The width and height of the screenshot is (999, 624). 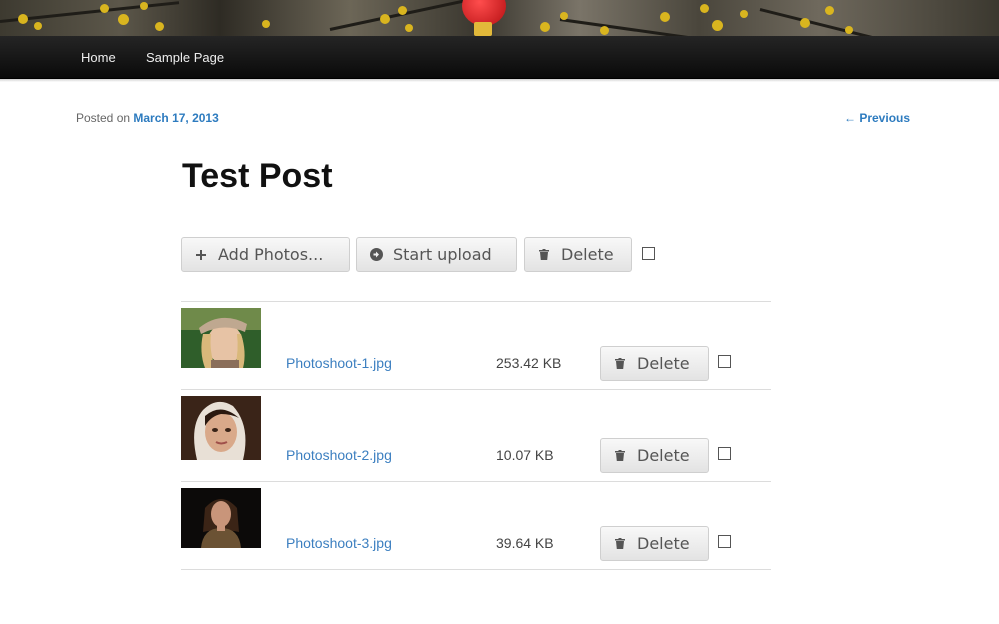 What do you see at coordinates (525, 455) in the screenshot?
I see `file-size: 10.07 KB` at bounding box center [525, 455].